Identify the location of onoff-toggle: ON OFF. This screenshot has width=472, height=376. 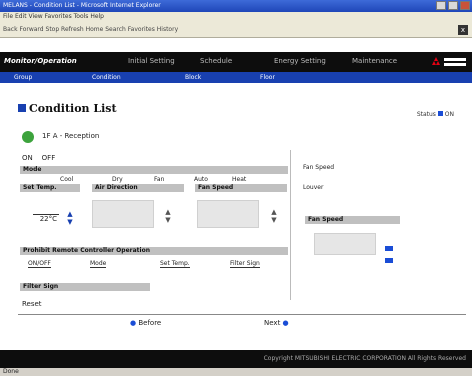
(38, 158).